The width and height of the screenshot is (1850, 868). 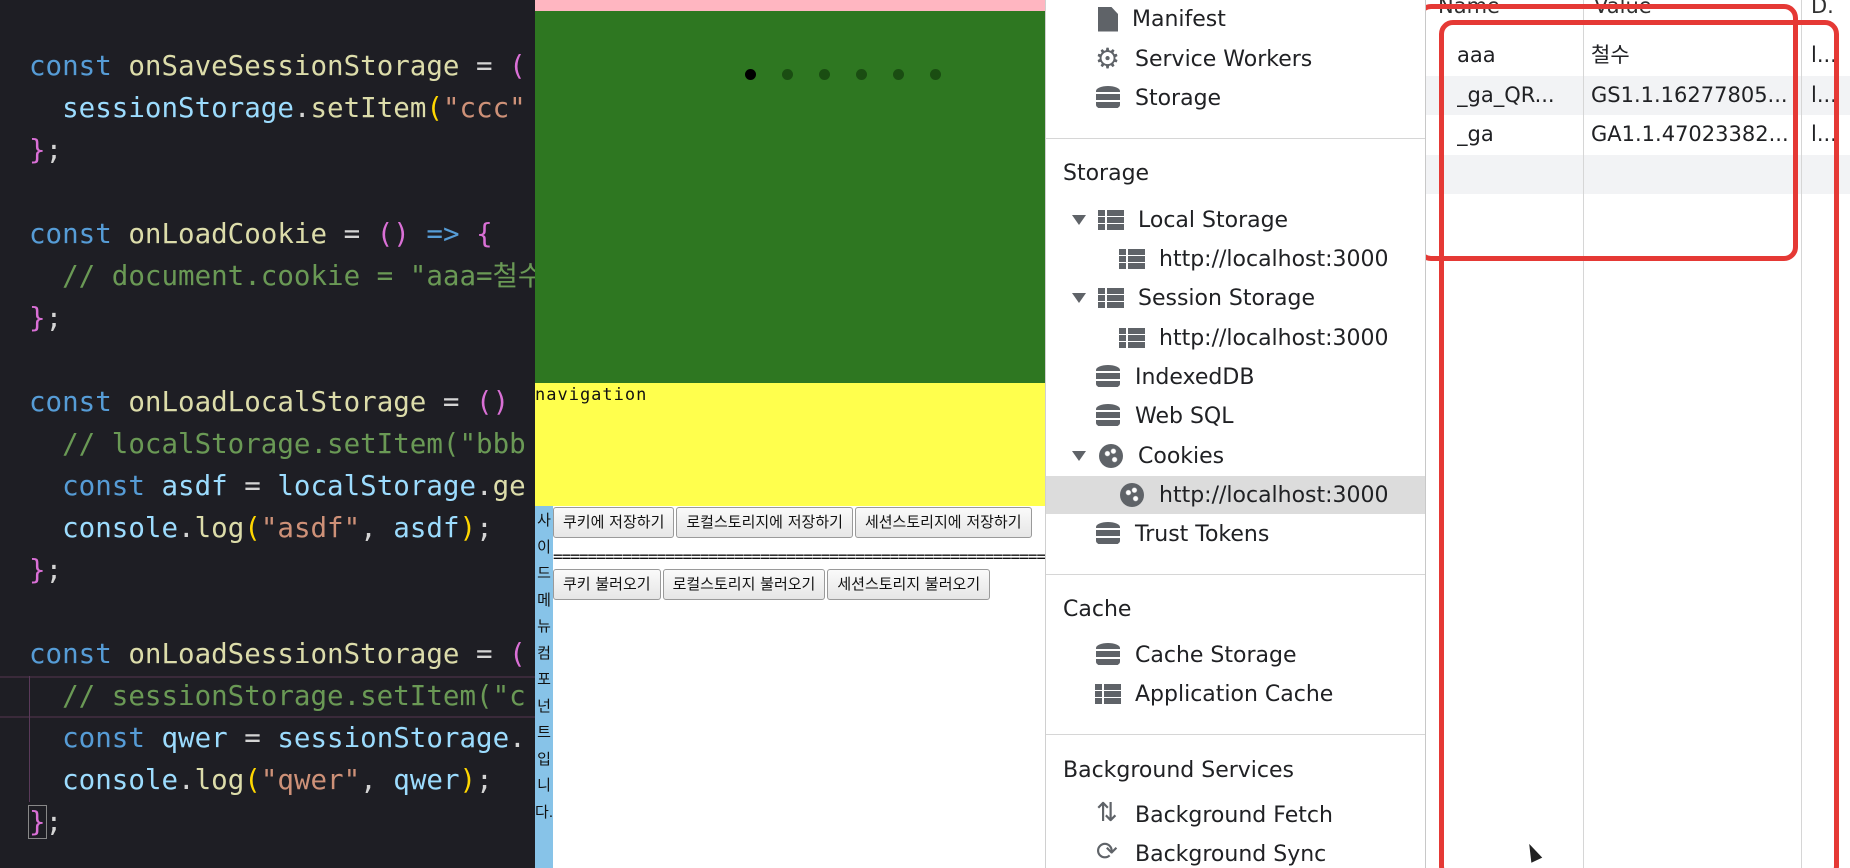 What do you see at coordinates (1180, 220) in the screenshot?
I see `tree-item-local-storage: Local Storage` at bounding box center [1180, 220].